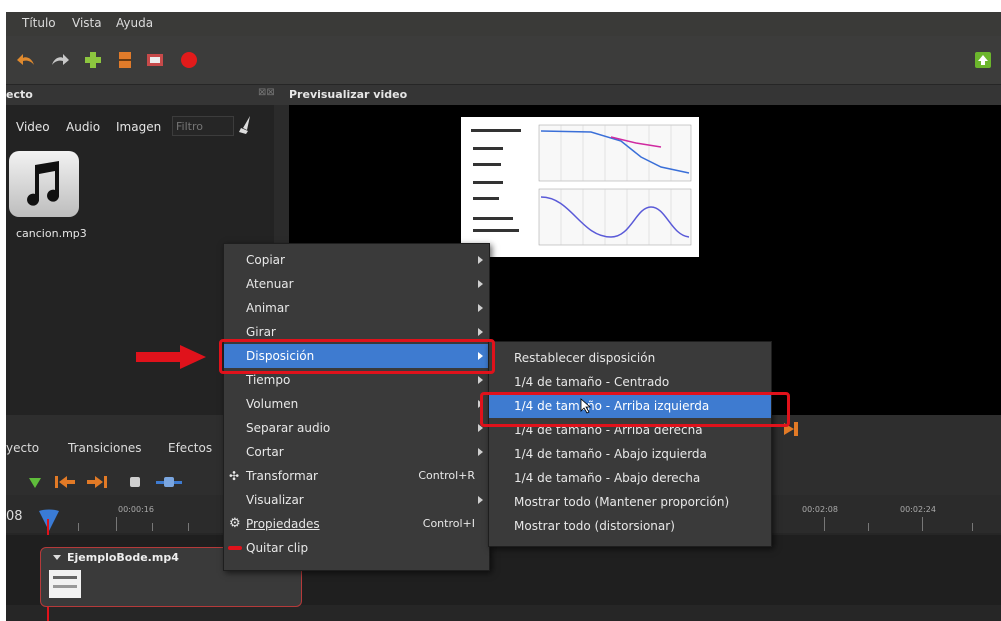 The image size is (1001, 621). I want to click on menu-item-separar-audio: Separar audio, so click(356, 428).